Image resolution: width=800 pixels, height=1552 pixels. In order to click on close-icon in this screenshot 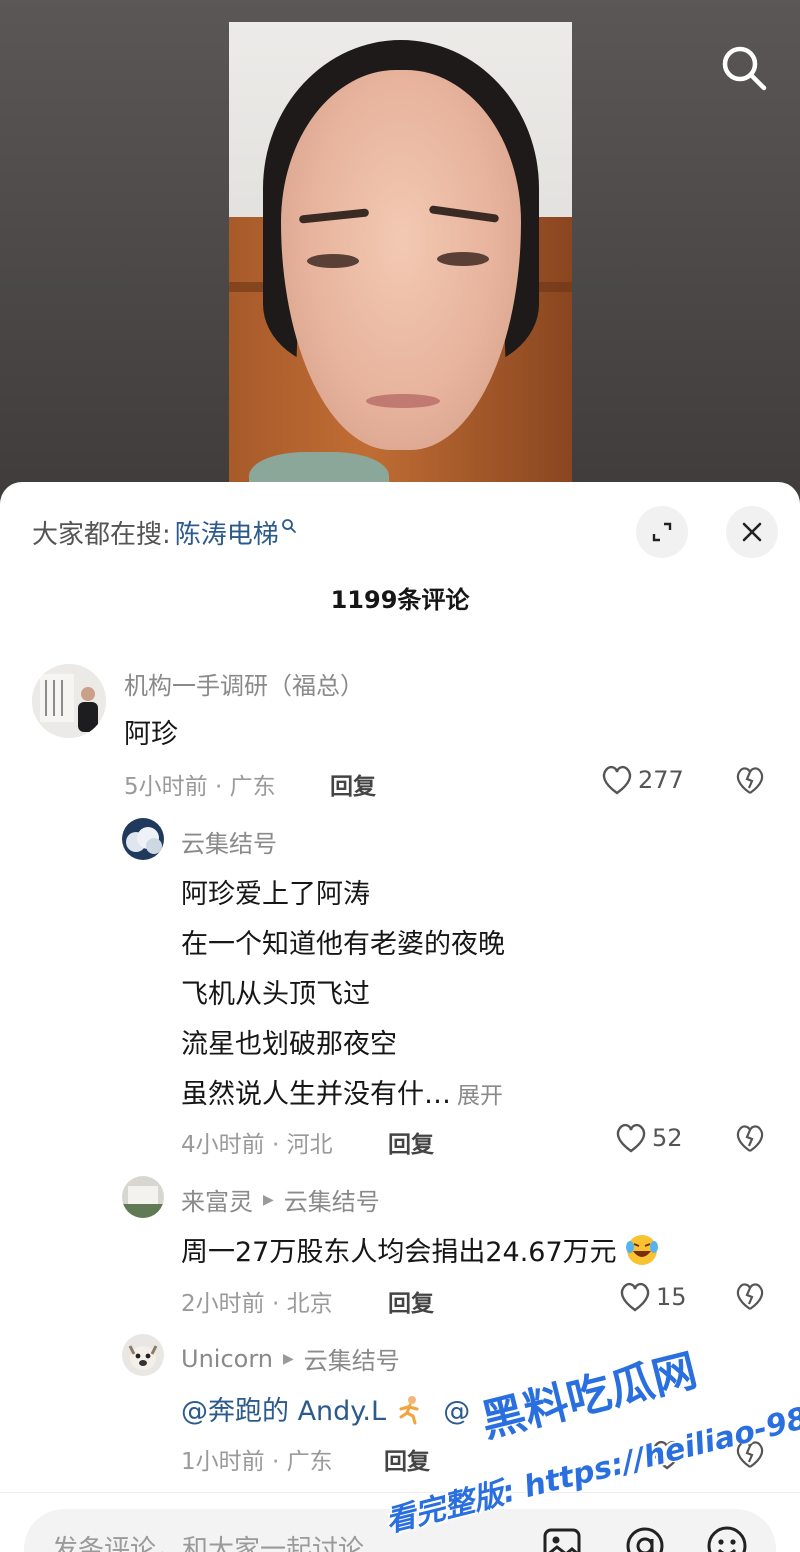, I will do `click(752, 532)`.